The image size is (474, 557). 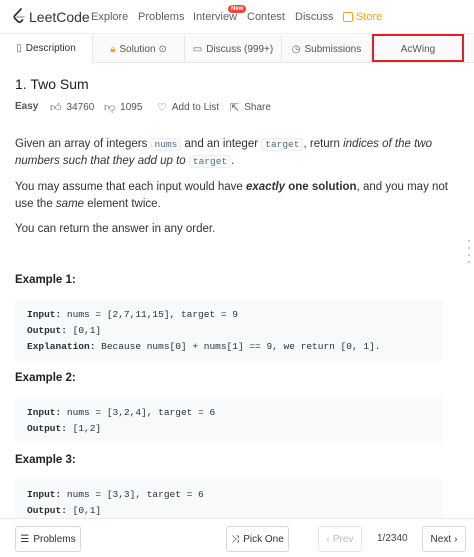 I want to click on leetcode-logo-icon, so click(x=19, y=16).